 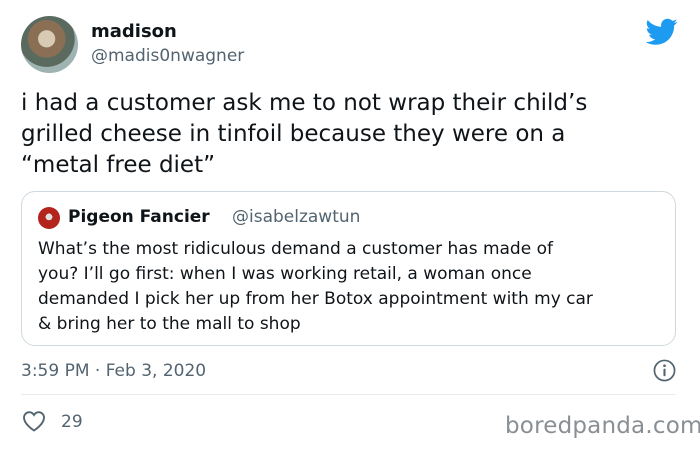 What do you see at coordinates (296, 217) in the screenshot?
I see `quoted-author-handle: @isabelzawtun` at bounding box center [296, 217].